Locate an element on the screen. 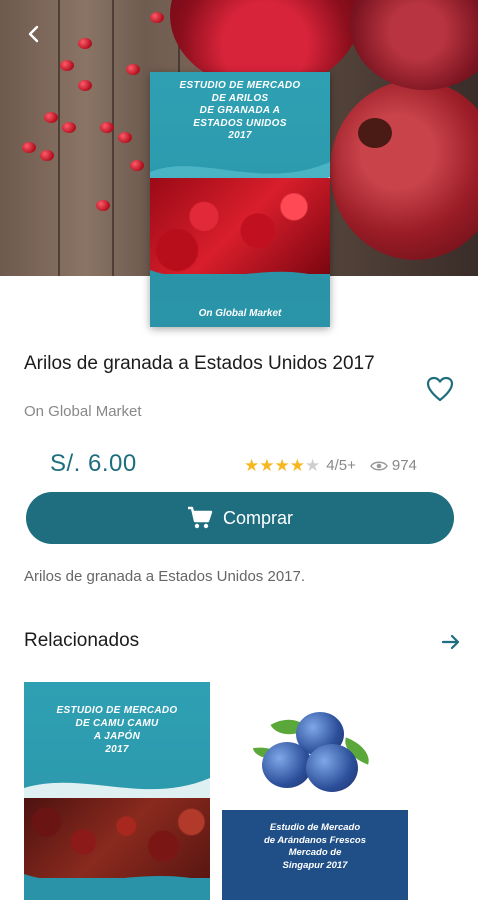 This screenshot has width=478, height=900. related-title: Relacionados is located at coordinates (82, 640).